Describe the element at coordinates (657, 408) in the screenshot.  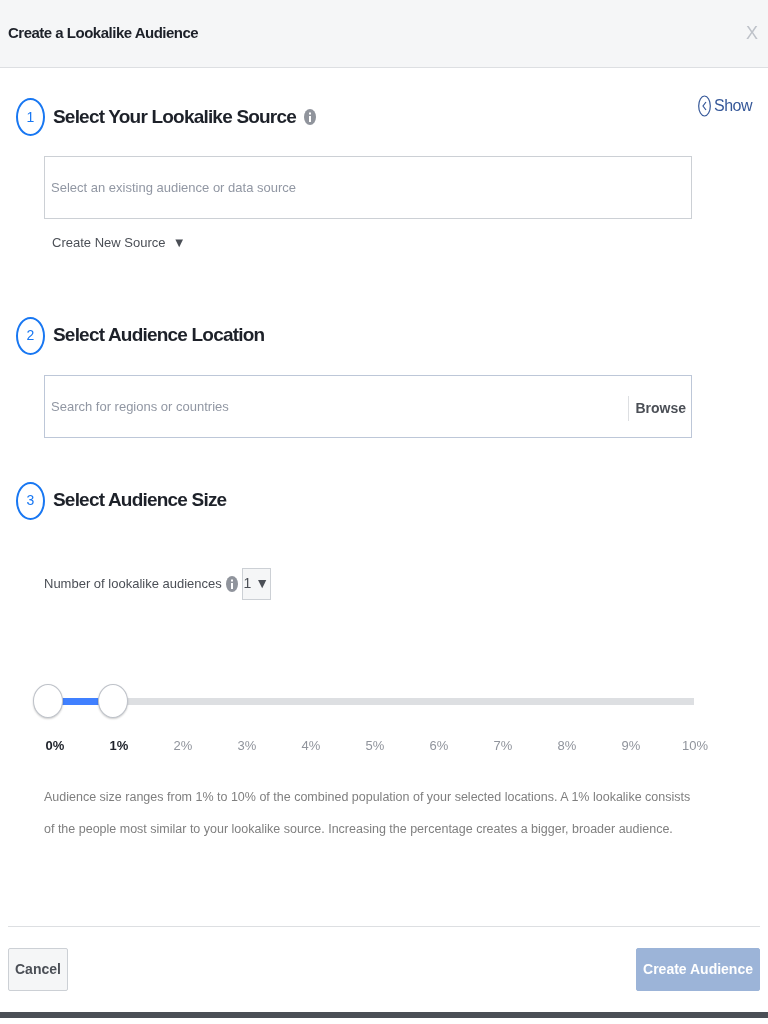
I see `browse-button: Browse` at that location.